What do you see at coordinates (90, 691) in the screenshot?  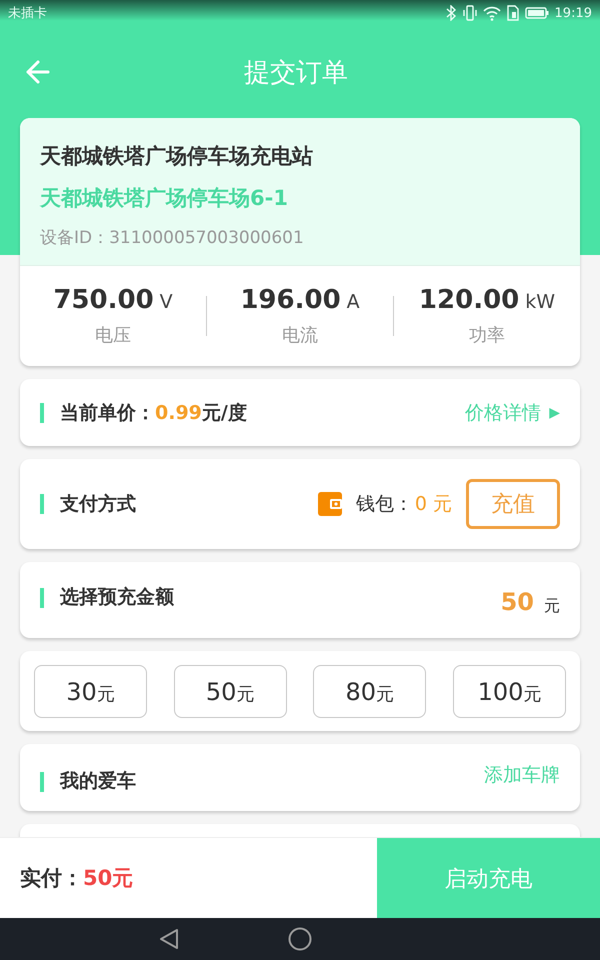 I see `amount-option-button: 30元` at bounding box center [90, 691].